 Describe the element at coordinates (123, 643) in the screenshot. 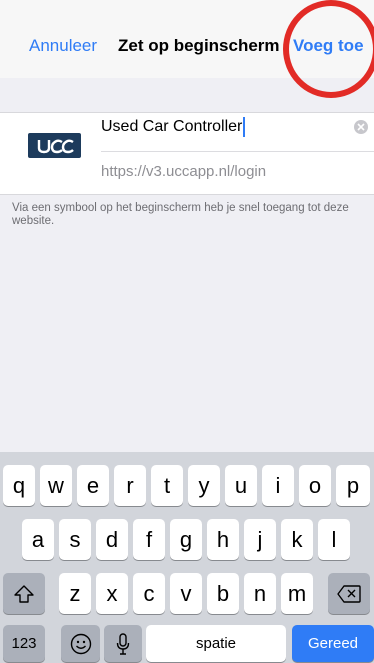

I see `microphone-icon` at that location.